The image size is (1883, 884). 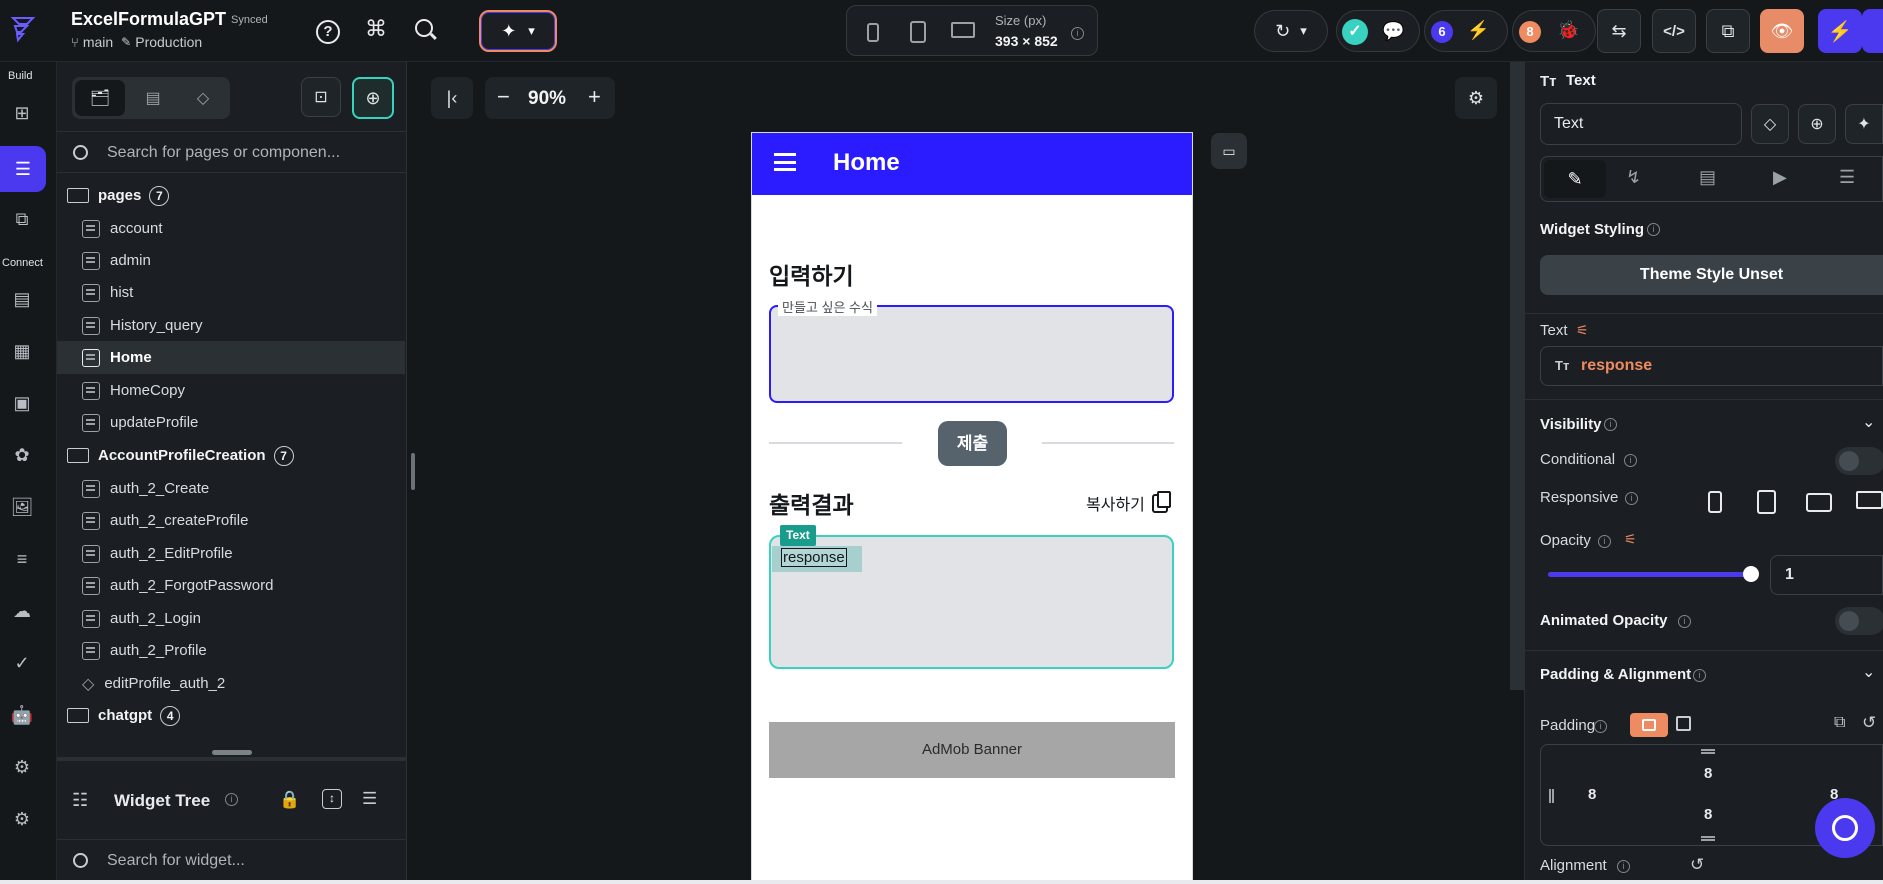 What do you see at coordinates (22, 663) in the screenshot?
I see `tests-icon: ✓` at bounding box center [22, 663].